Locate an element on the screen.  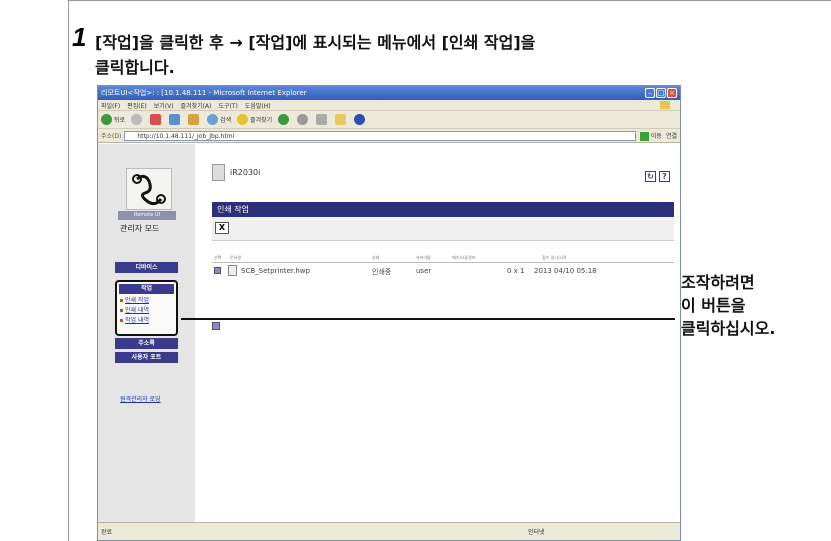
job-time: 2013 04/10 05:18 is located at coordinates (565, 271).